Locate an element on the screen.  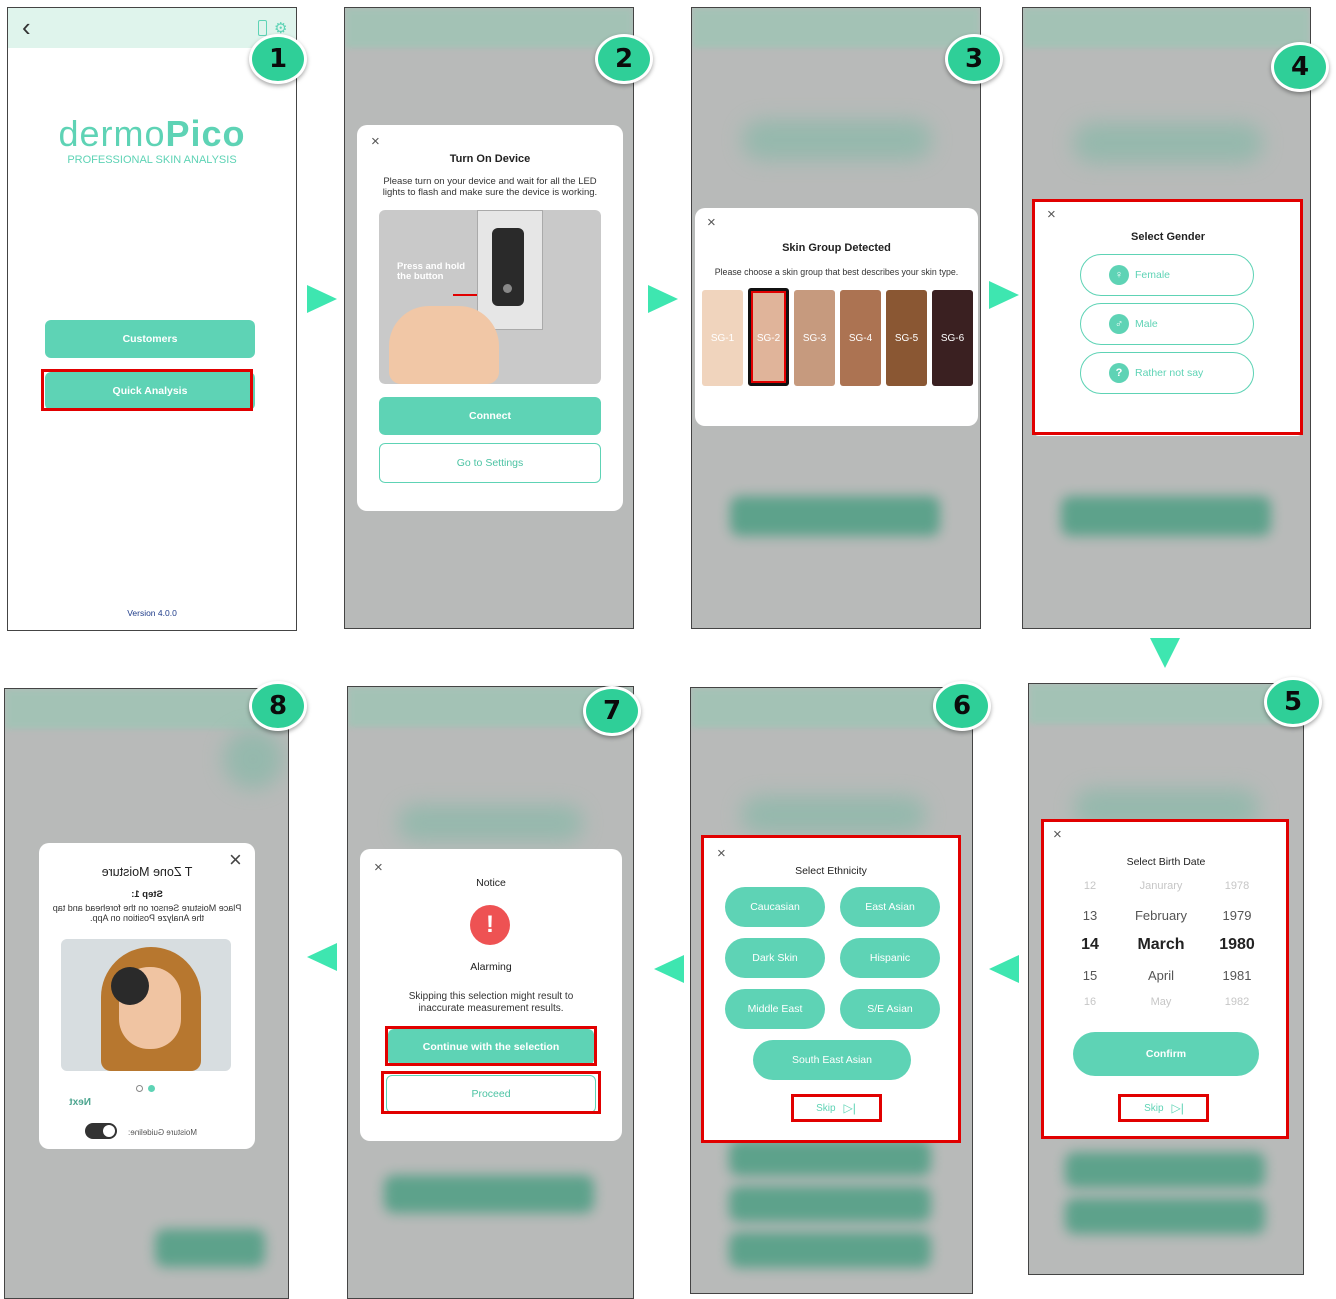
highlight-ethnicity-dialog is located at coordinates (831, 989).